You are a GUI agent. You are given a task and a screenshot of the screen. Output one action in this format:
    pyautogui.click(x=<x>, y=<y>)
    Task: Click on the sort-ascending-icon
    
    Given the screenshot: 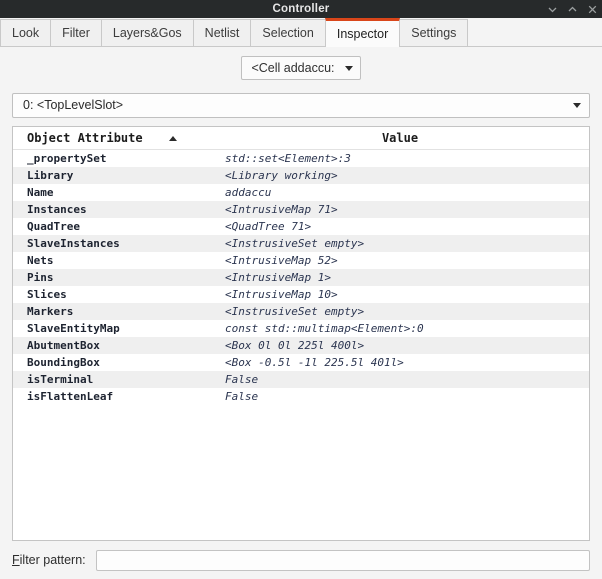 What is the action you would take?
    pyautogui.click(x=172, y=138)
    